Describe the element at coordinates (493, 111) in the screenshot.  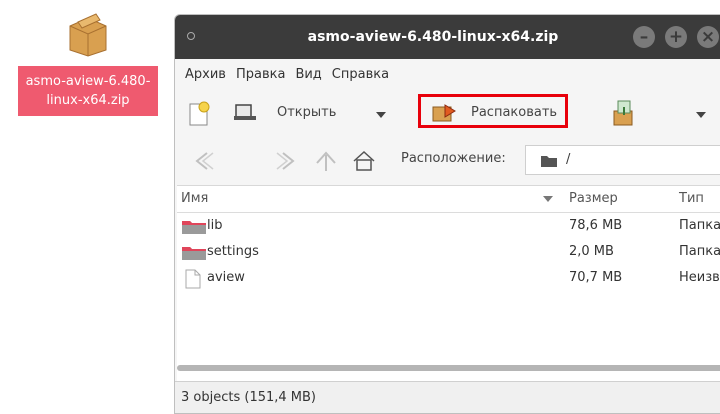
I see `extract-highlight-frame` at that location.